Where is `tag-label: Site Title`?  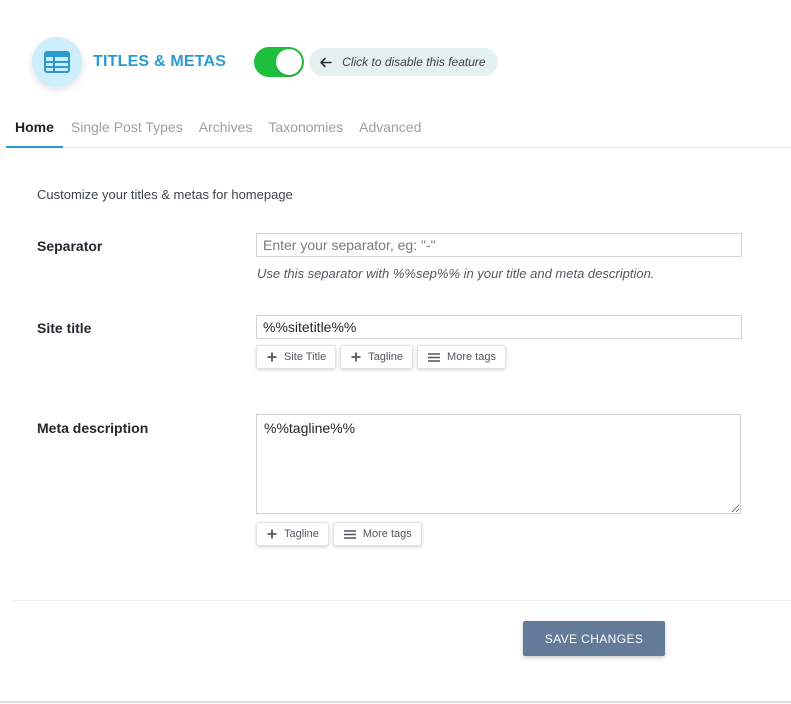 tag-label: Site Title is located at coordinates (305, 357).